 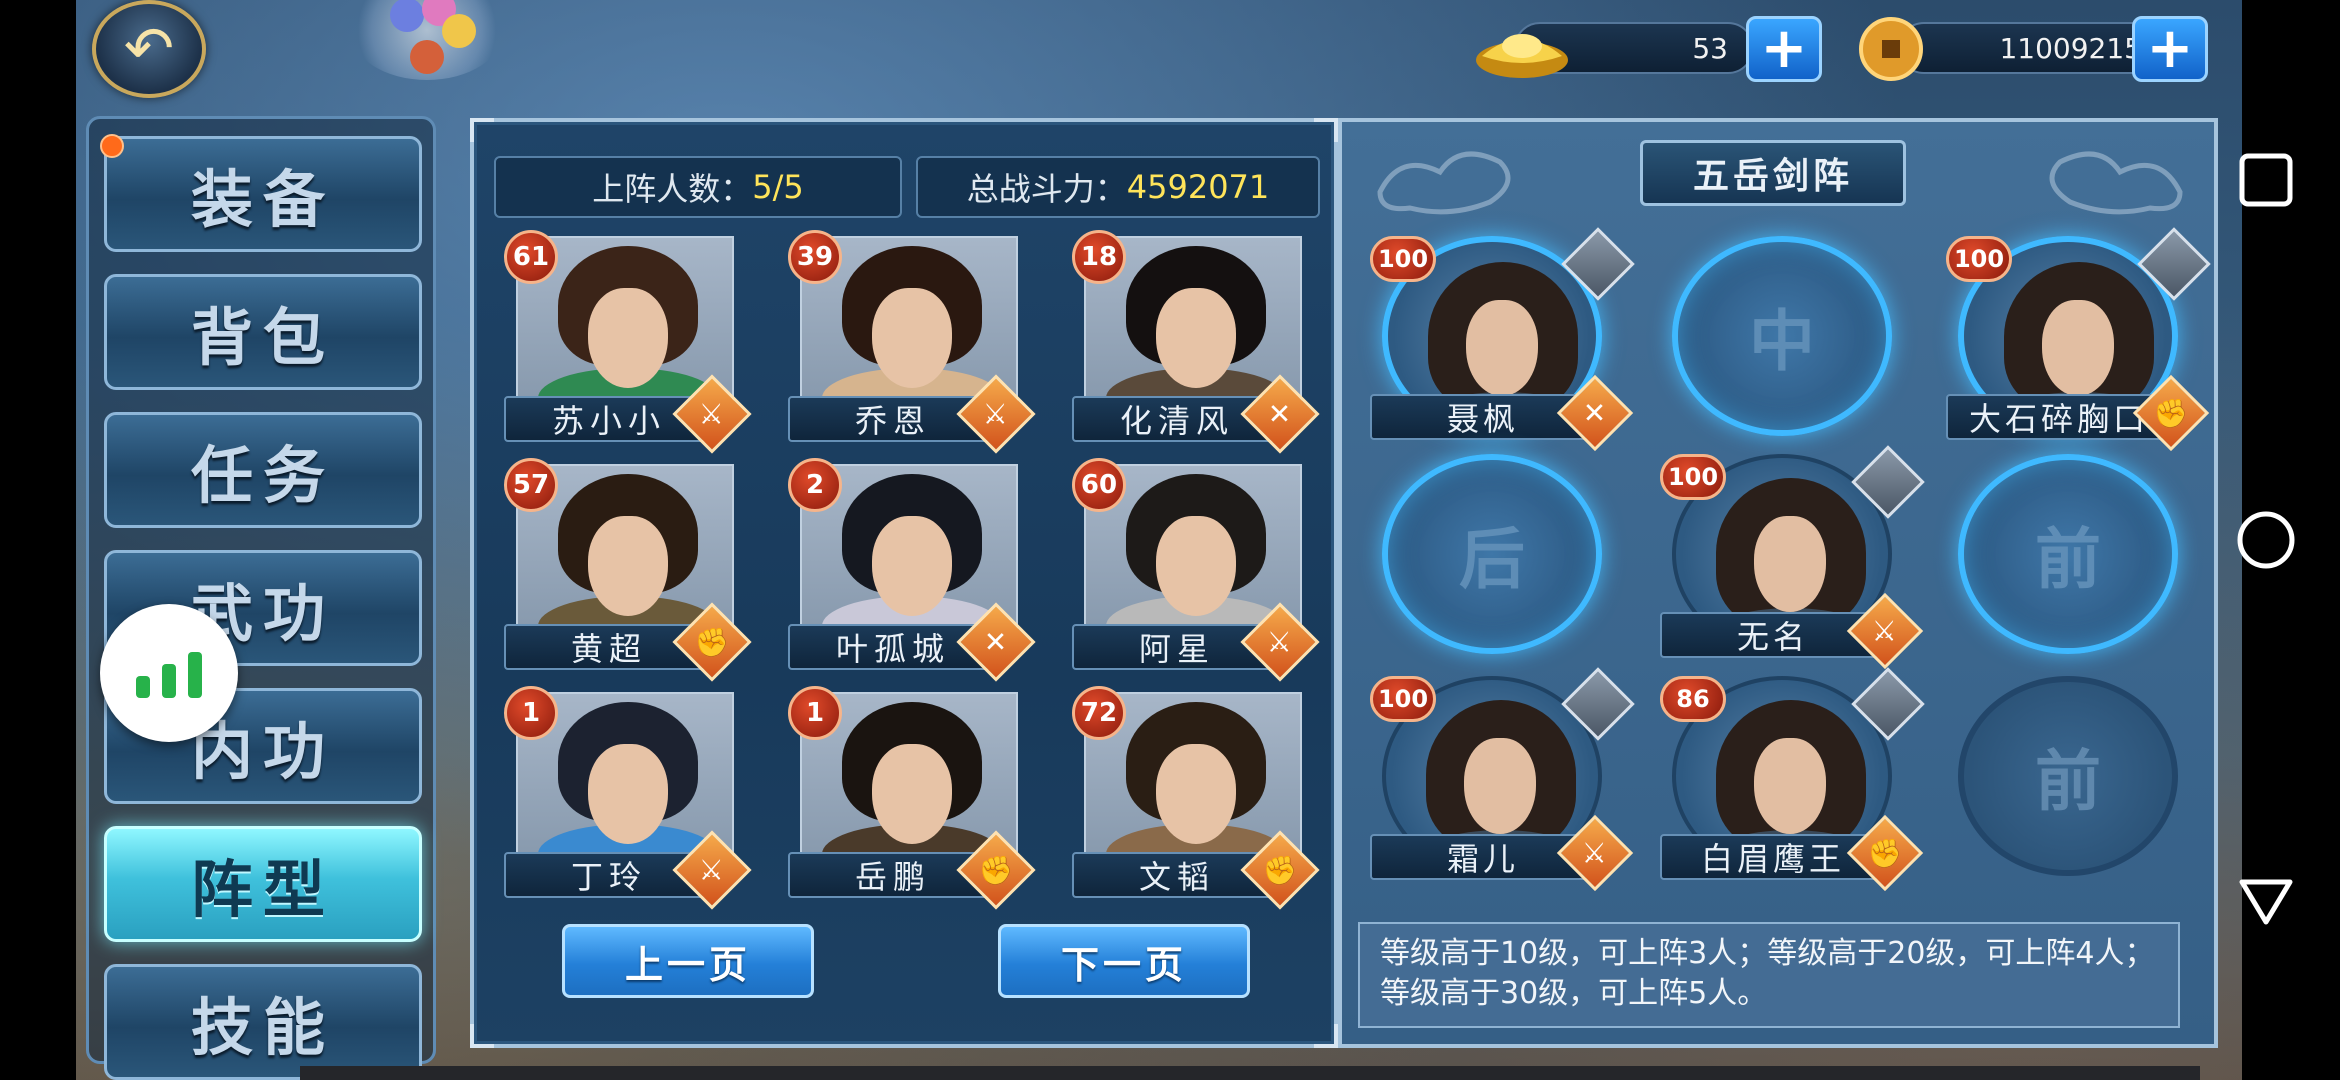 What do you see at coordinates (531, 257) in the screenshot?
I see `level-badge: 61` at bounding box center [531, 257].